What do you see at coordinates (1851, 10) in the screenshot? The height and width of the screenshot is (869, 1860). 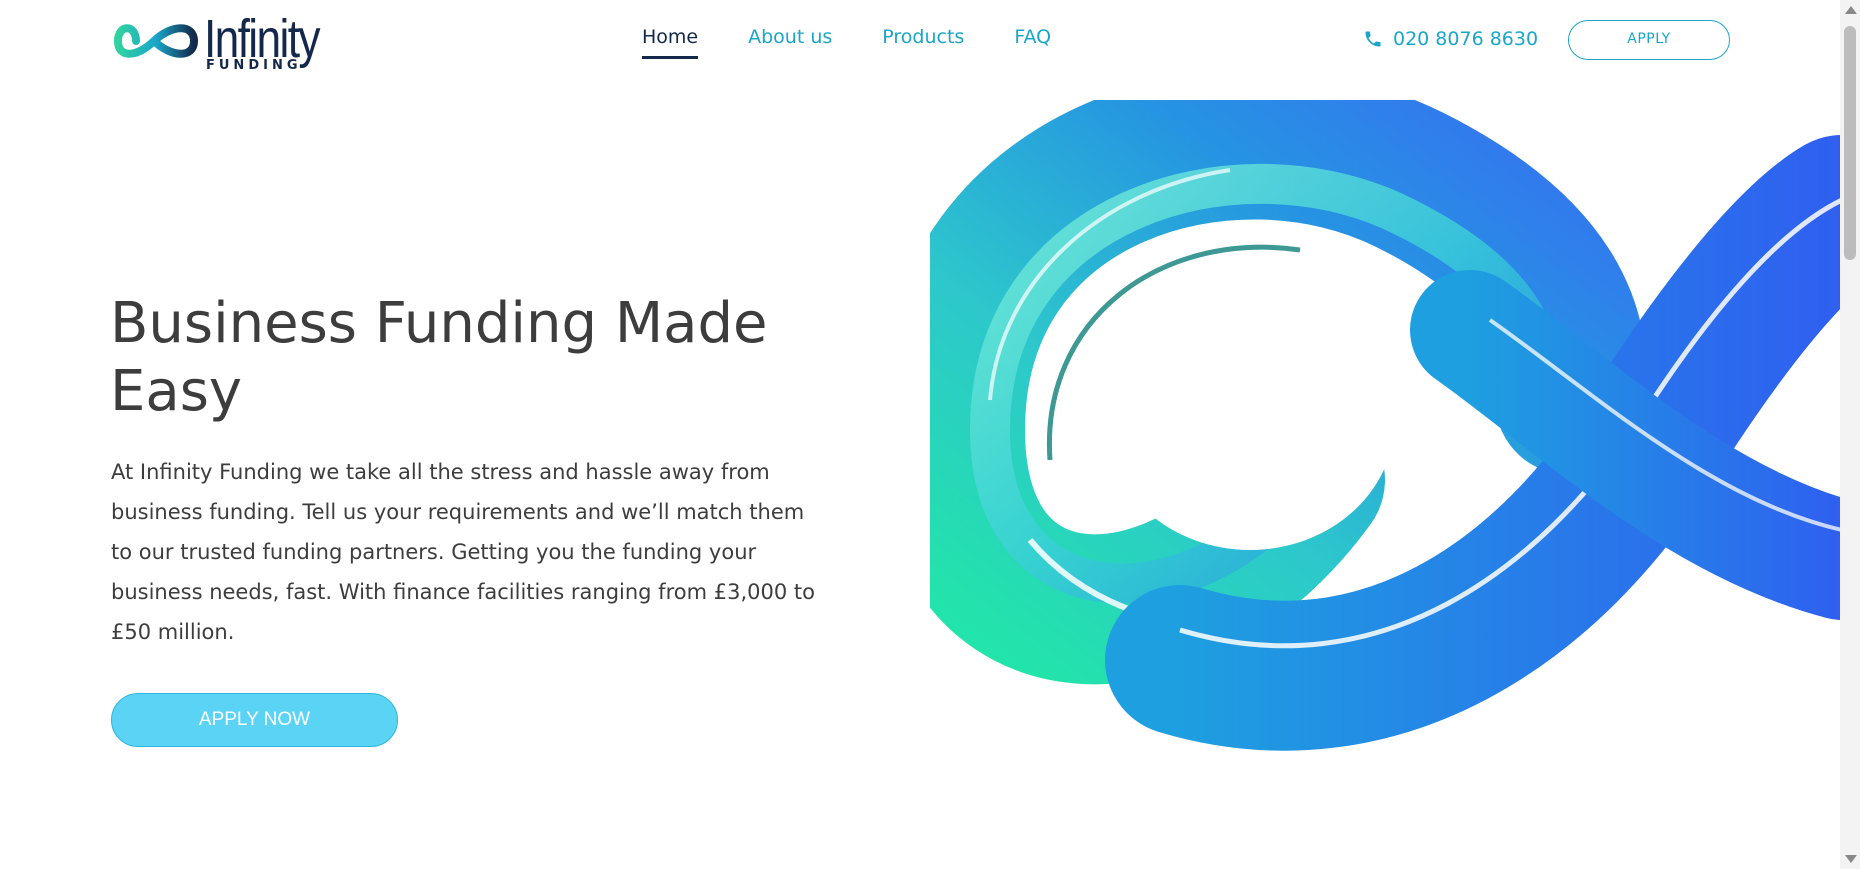 I see `scroll-up-arrow-icon` at bounding box center [1851, 10].